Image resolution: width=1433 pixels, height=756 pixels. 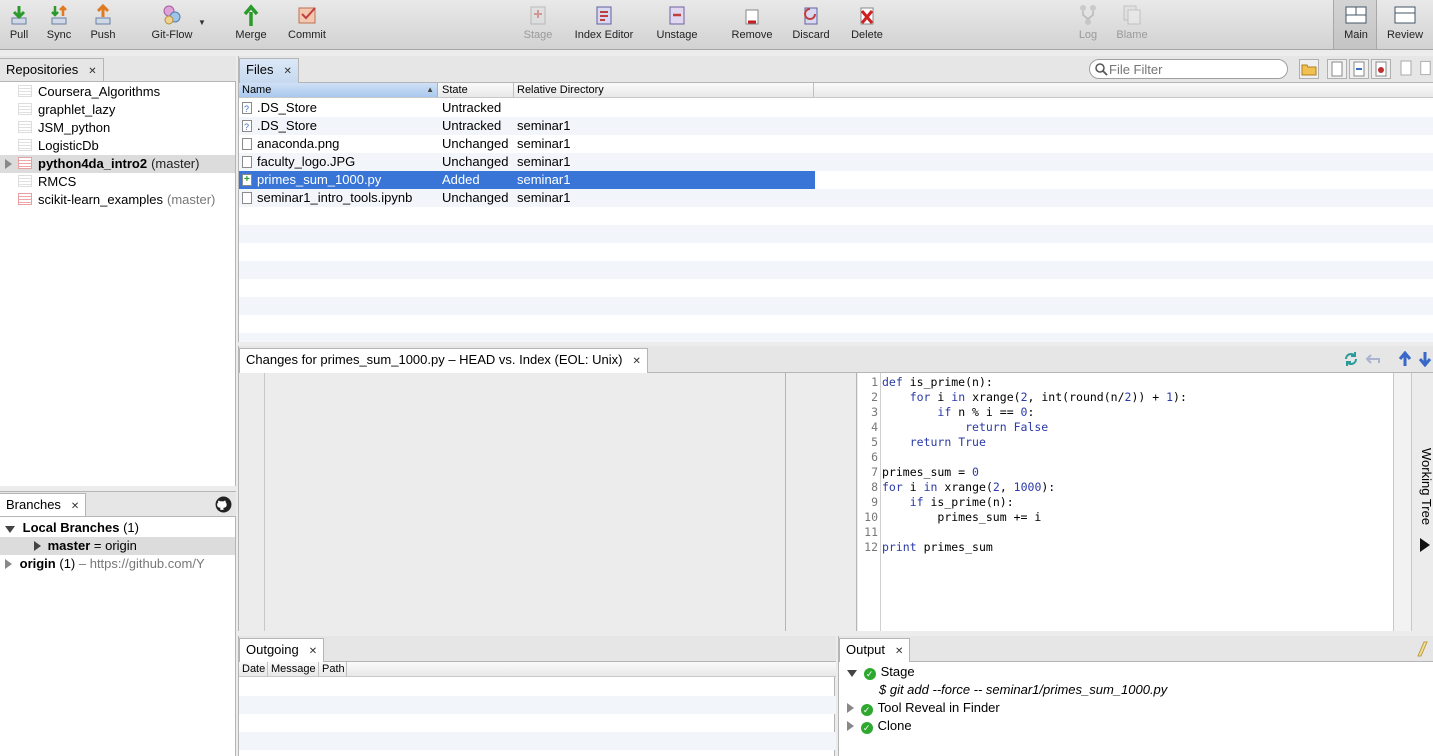 I want to click on refresh-icon, so click(x=1351, y=359).